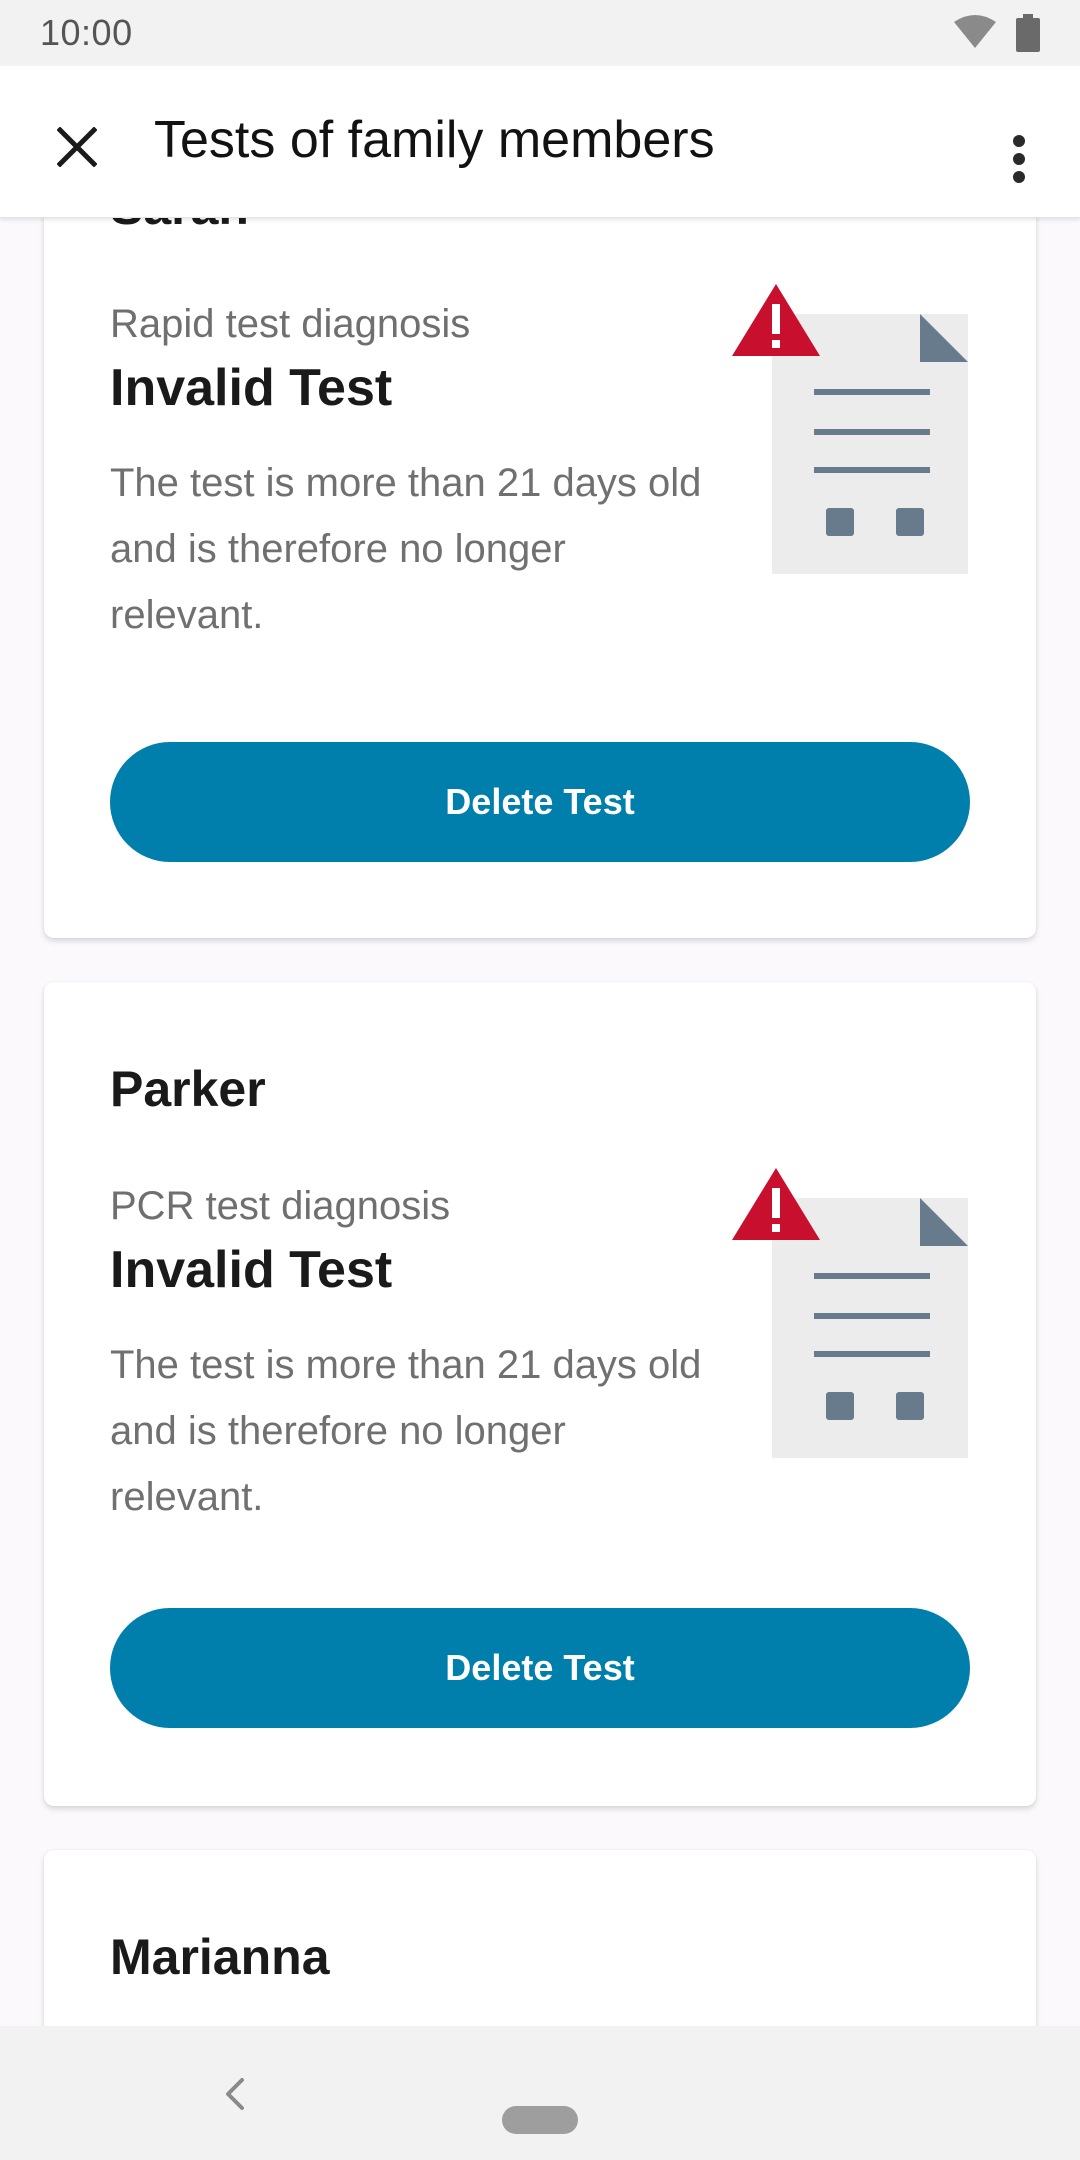 This screenshot has height=2160, width=1080. I want to click on wifi-icon, so click(975, 31).